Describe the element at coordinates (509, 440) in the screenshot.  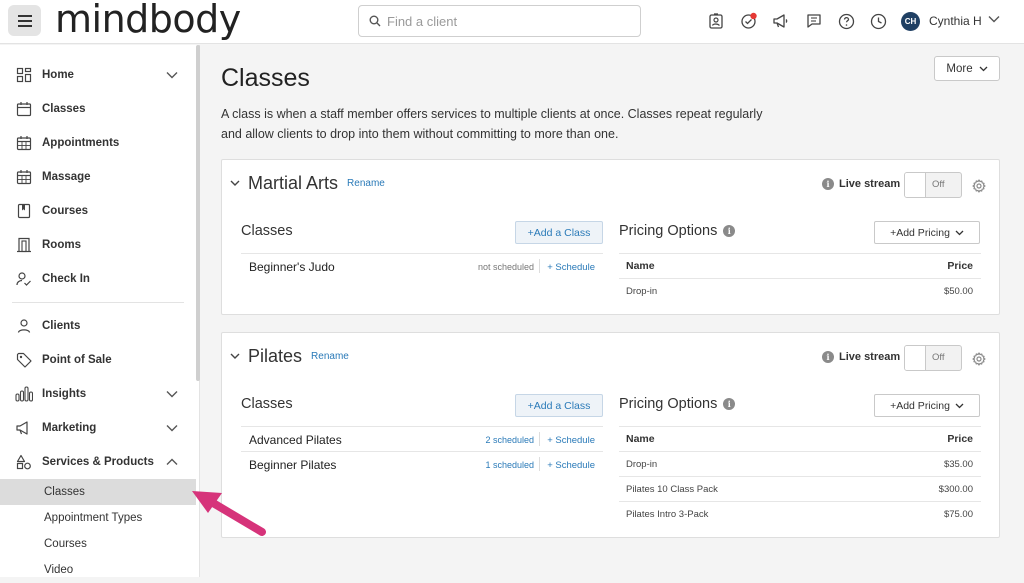
I see `class-status: 2 scheduled` at that location.